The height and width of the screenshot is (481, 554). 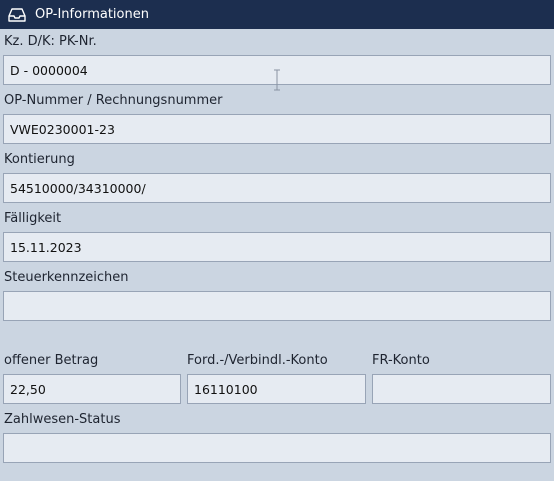 What do you see at coordinates (62, 419) in the screenshot?
I see `zahlwesen-status-label: Zahlwesen-Status` at bounding box center [62, 419].